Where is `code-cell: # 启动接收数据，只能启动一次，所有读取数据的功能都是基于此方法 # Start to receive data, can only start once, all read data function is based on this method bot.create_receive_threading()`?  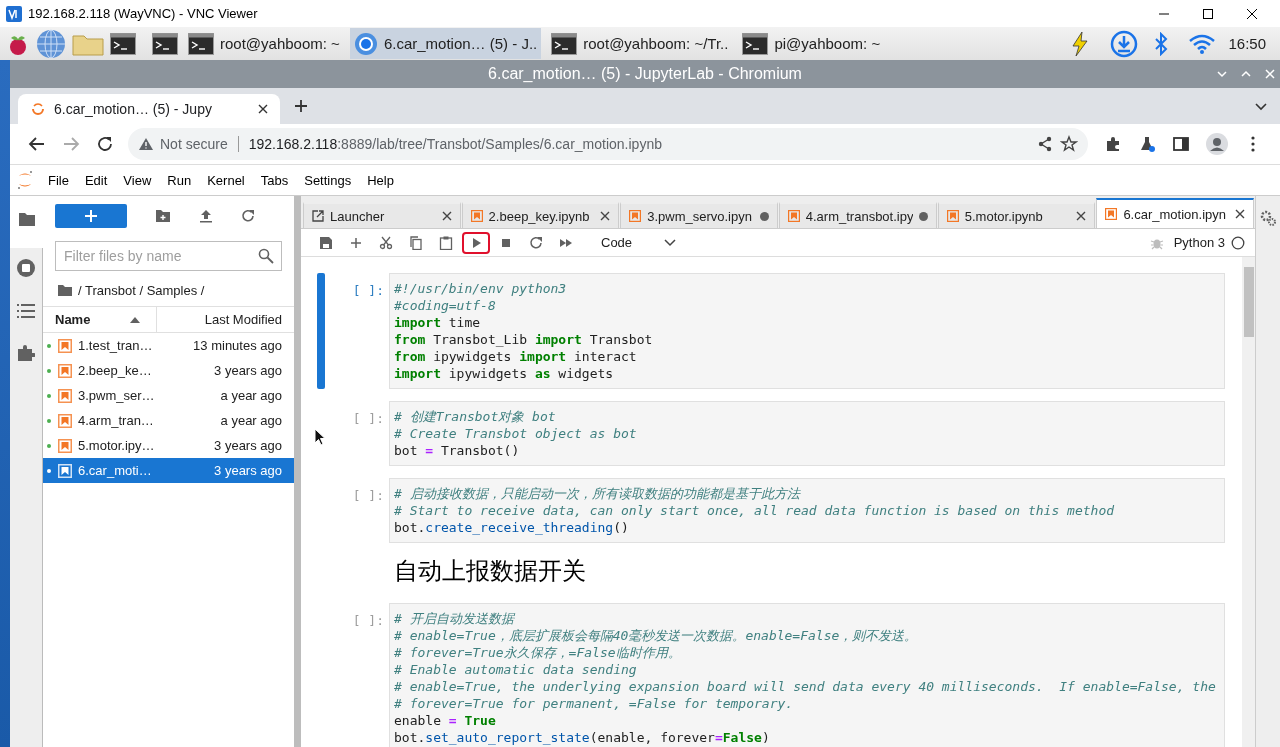 code-cell: # 启动接收数据，只能启动一次，所有读取数据的功能都是基于此方法 # Start to receive data, can only start once, all read data function is based on this method bot.create_receive_threading() is located at coordinates (807, 510).